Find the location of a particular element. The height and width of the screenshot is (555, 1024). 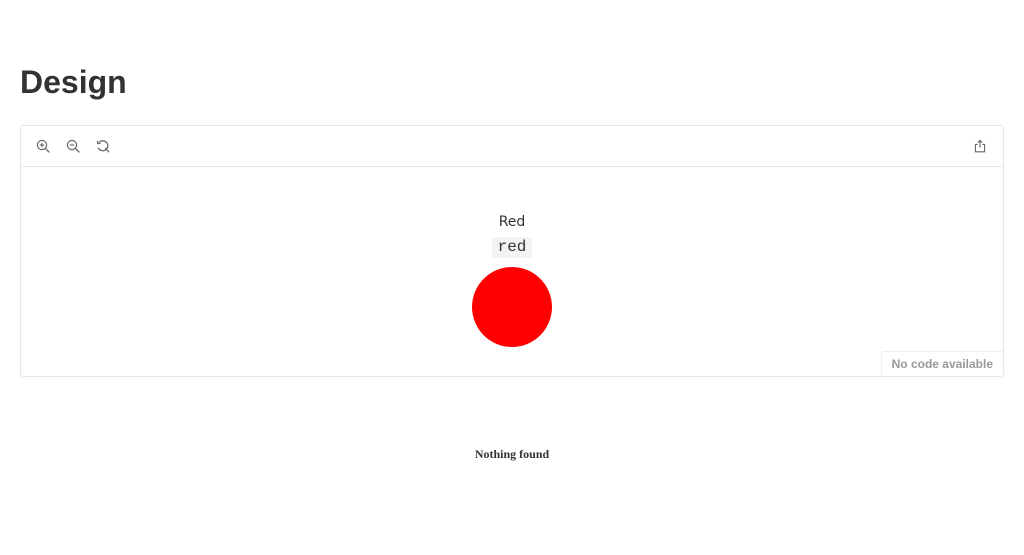

reset-icon is located at coordinates (103, 146).